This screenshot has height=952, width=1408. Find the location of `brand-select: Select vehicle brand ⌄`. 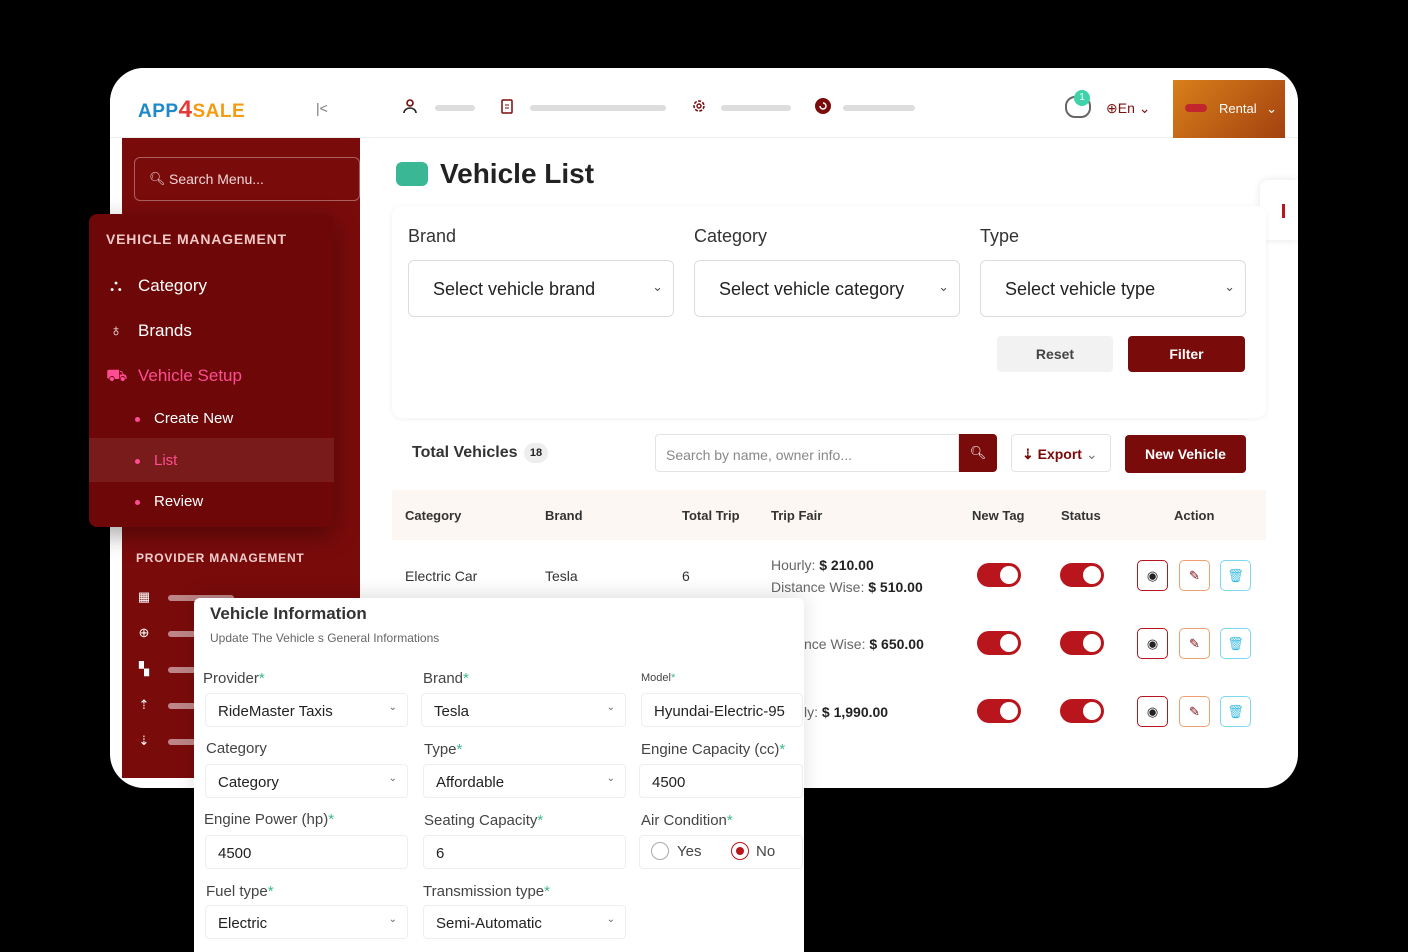

brand-select: Select vehicle brand ⌄ is located at coordinates (541, 288).